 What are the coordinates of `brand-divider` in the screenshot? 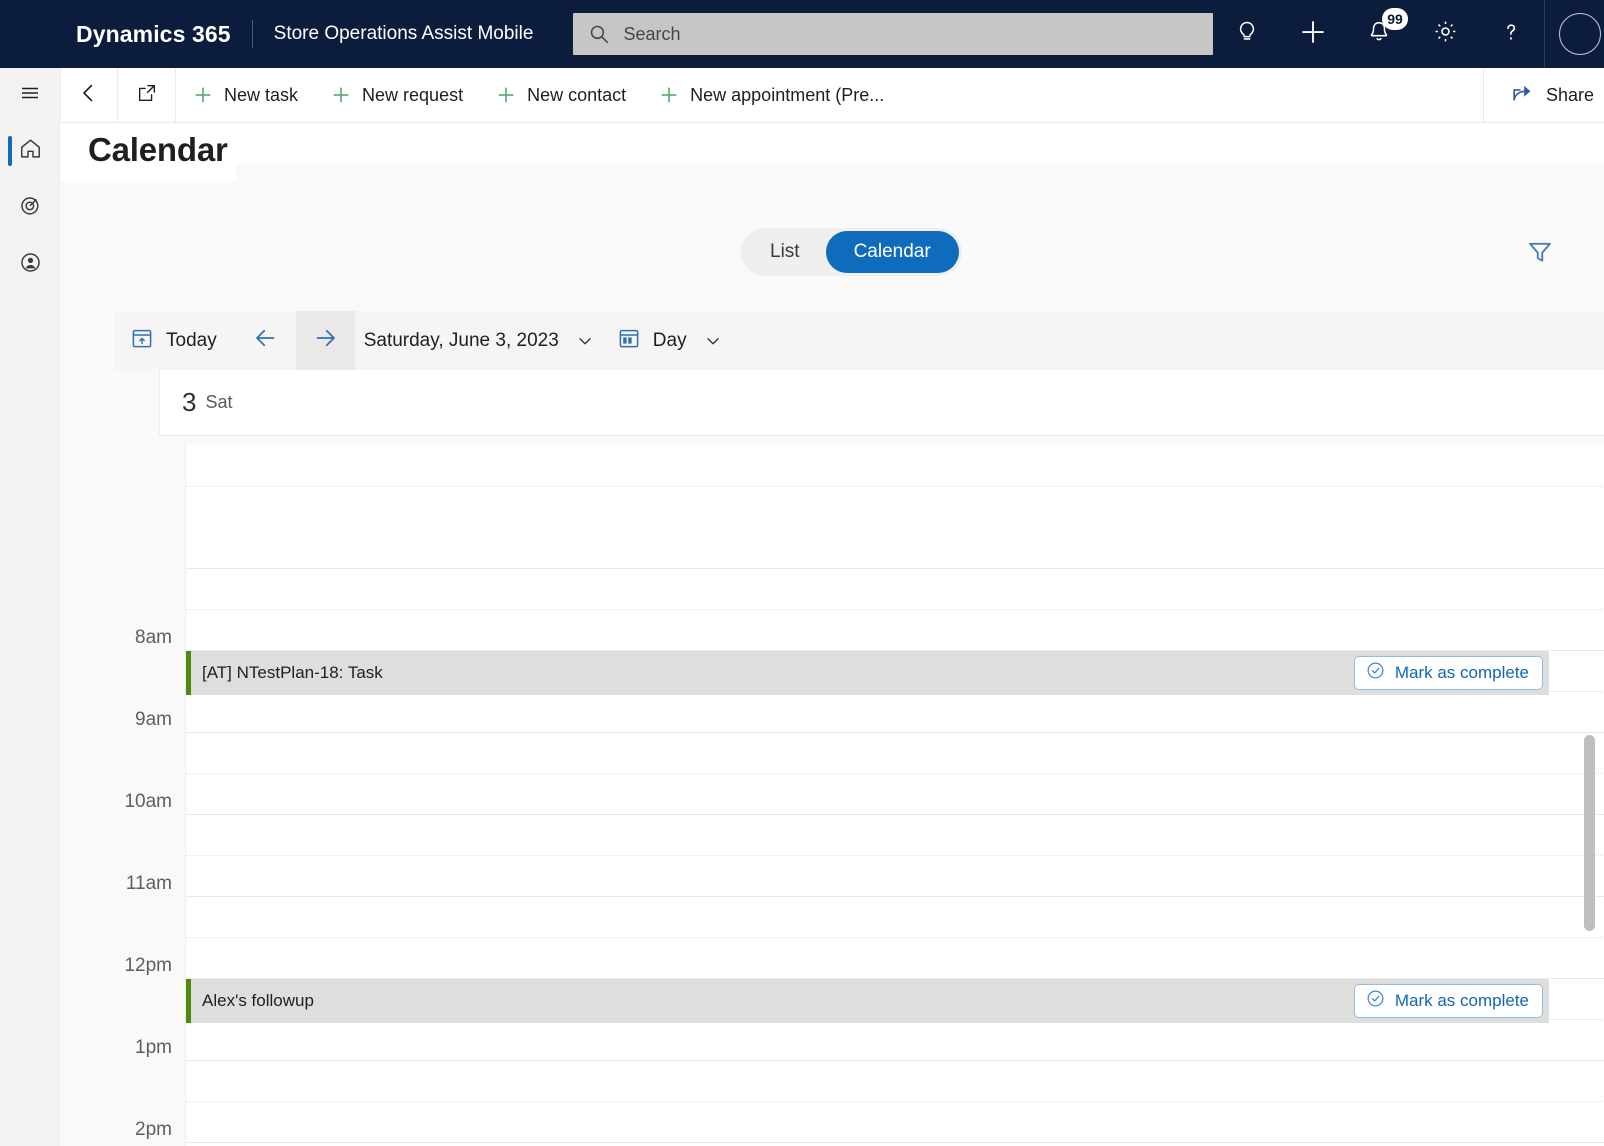 It's located at (252, 34).